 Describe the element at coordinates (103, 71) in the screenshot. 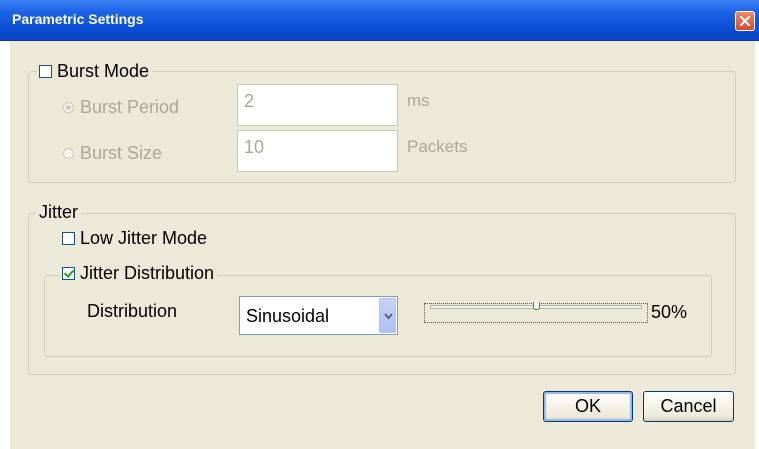

I see `burst-mode-label: Burst Mode` at that location.